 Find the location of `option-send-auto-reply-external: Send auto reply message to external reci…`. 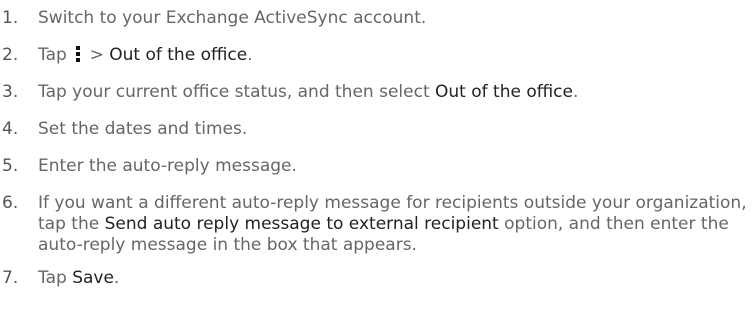

option-send-auto-reply-external: Send auto reply message to external reci… is located at coordinates (301, 224).